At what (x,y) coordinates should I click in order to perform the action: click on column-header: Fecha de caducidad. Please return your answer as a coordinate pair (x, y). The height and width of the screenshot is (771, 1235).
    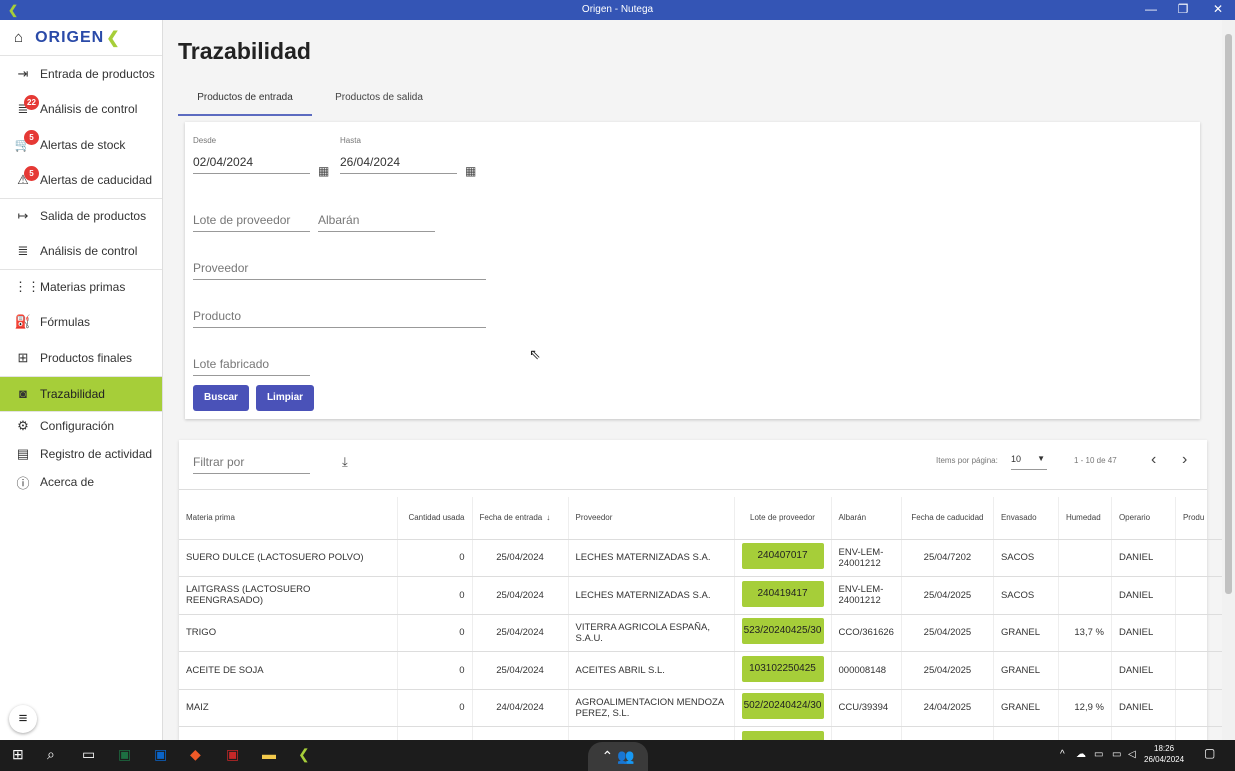
    Looking at the image, I should click on (947, 518).